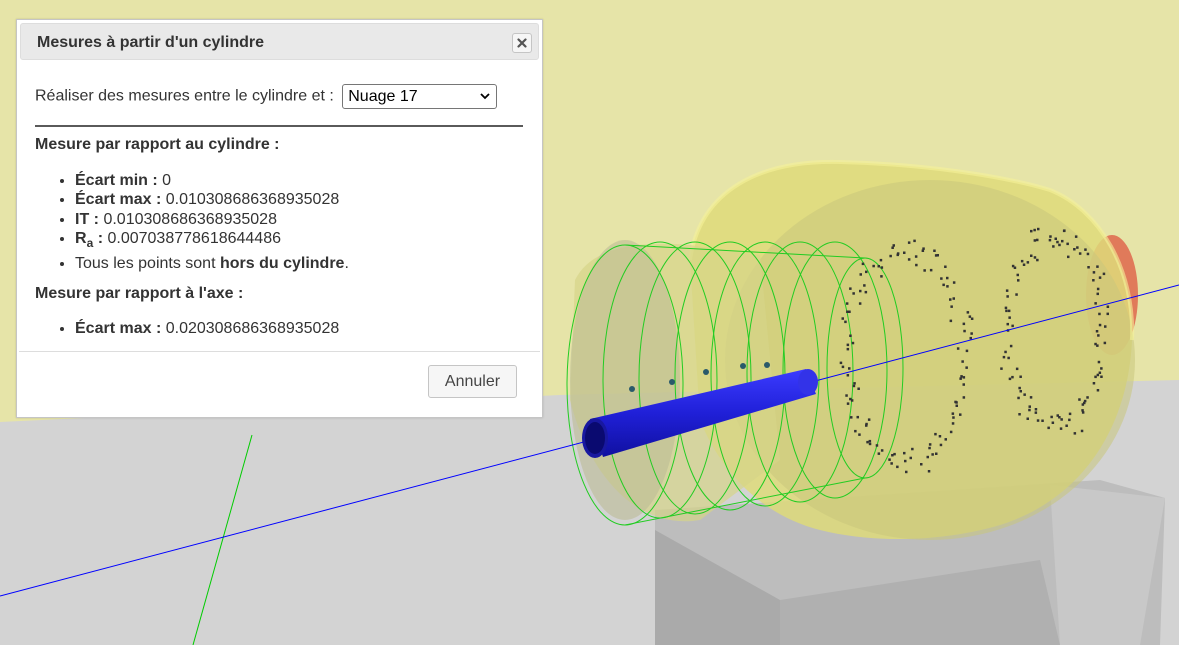  I want to click on list-item: Ra : 0.007038778618644486, so click(212, 241).